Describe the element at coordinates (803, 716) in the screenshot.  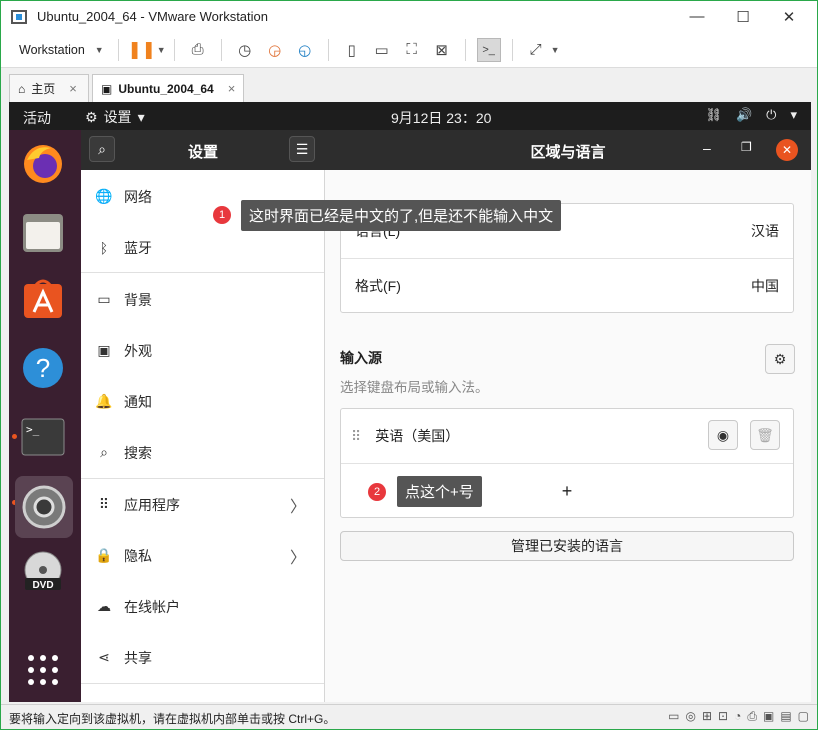
I see `fit-guest-icon: ▢` at that location.